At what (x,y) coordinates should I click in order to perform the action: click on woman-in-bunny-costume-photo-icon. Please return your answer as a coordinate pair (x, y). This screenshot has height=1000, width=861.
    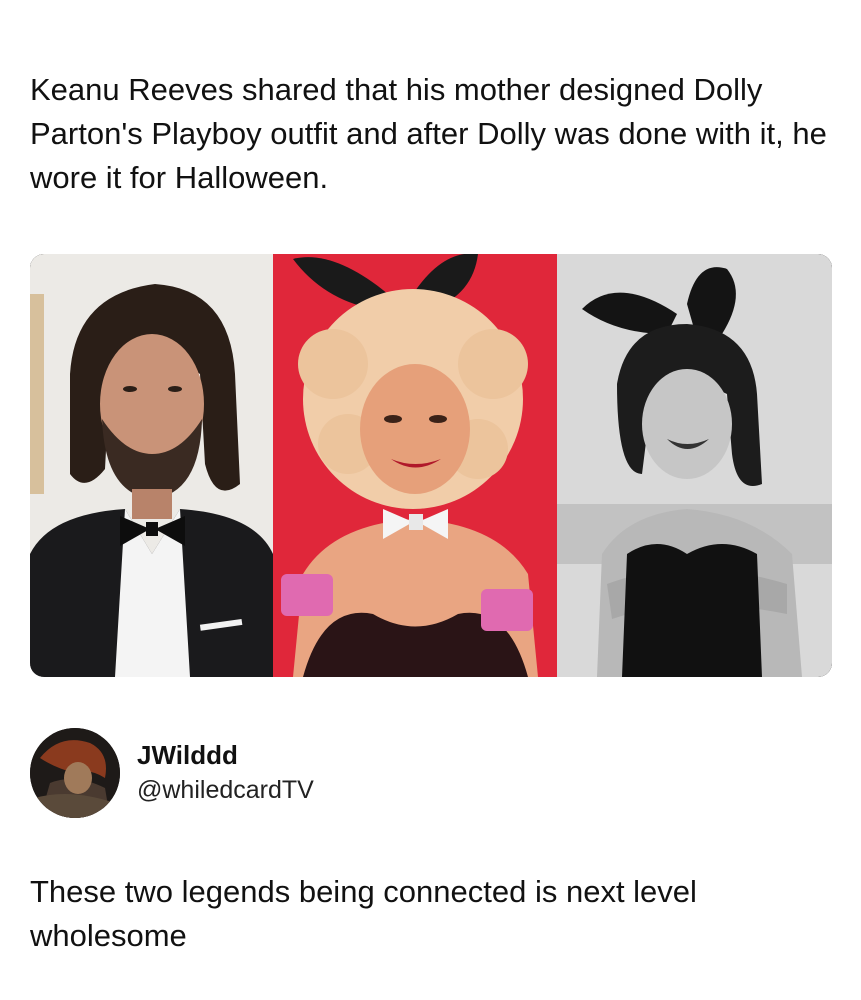
    Looking at the image, I should click on (415, 465).